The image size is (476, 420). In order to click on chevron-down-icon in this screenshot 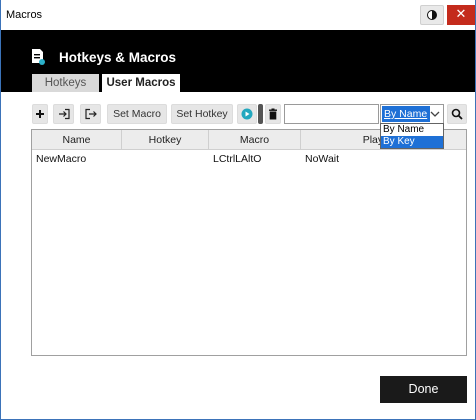, I will do `click(435, 114)`.